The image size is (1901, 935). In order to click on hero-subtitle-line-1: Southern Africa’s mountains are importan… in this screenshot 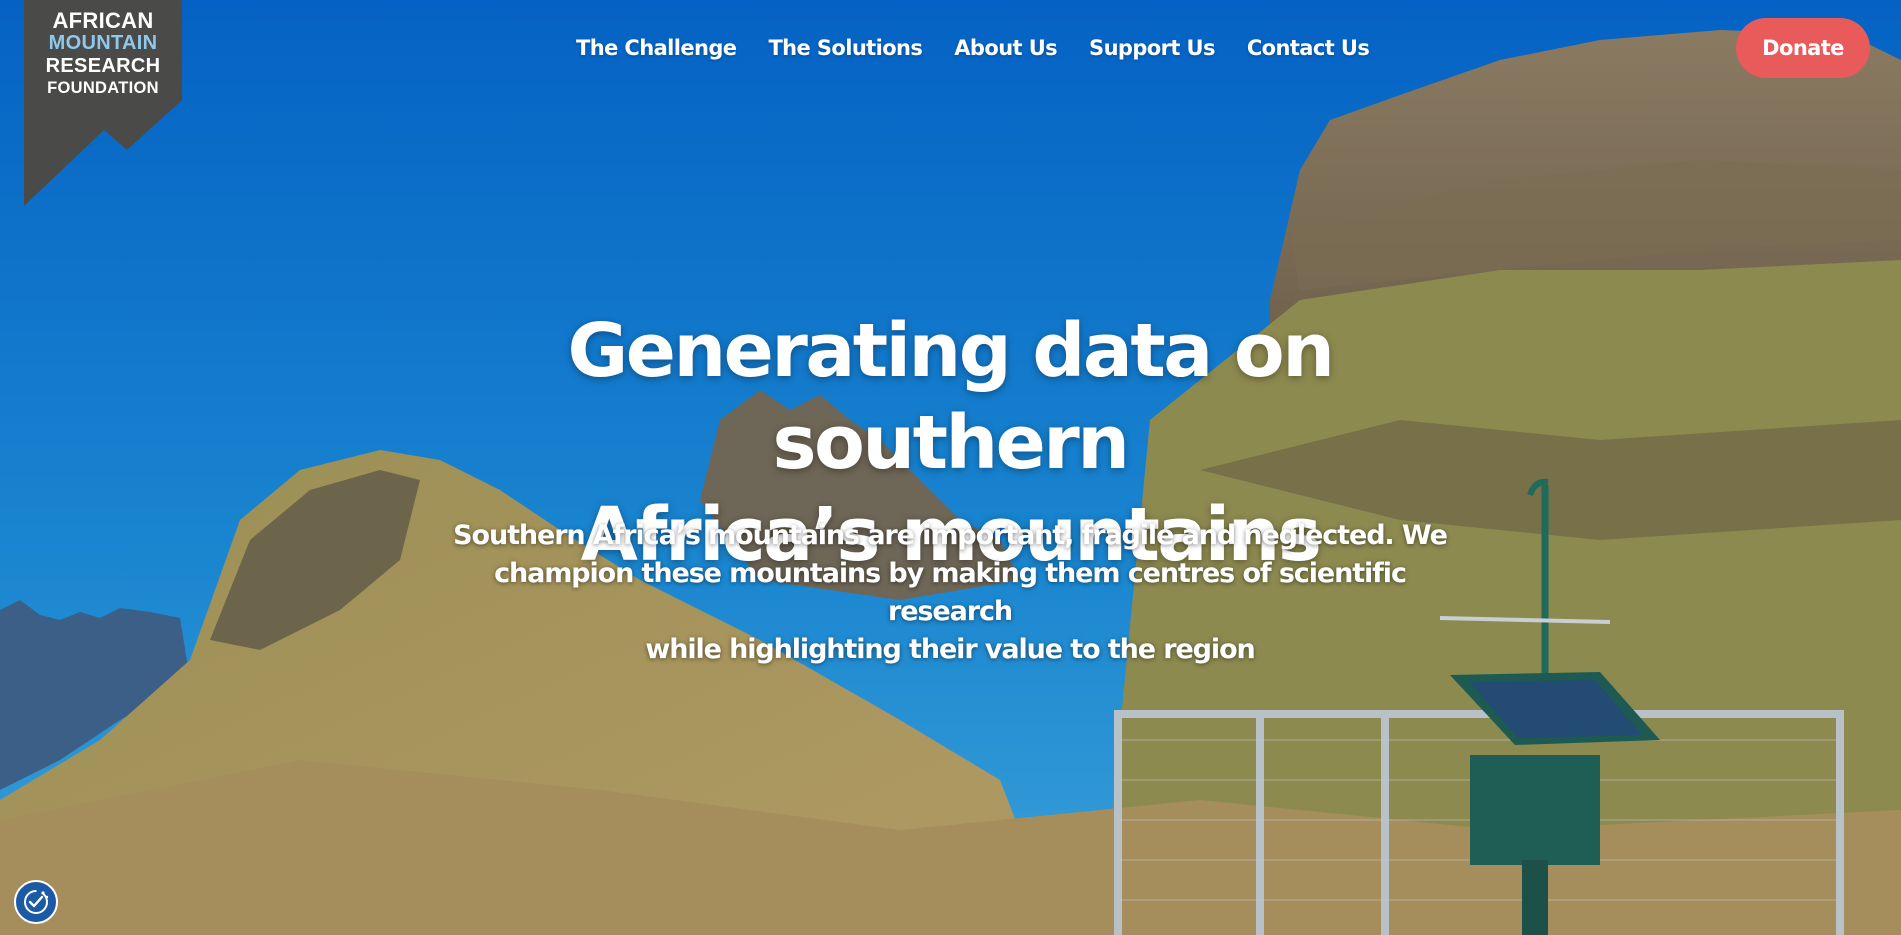, I will do `click(950, 535)`.